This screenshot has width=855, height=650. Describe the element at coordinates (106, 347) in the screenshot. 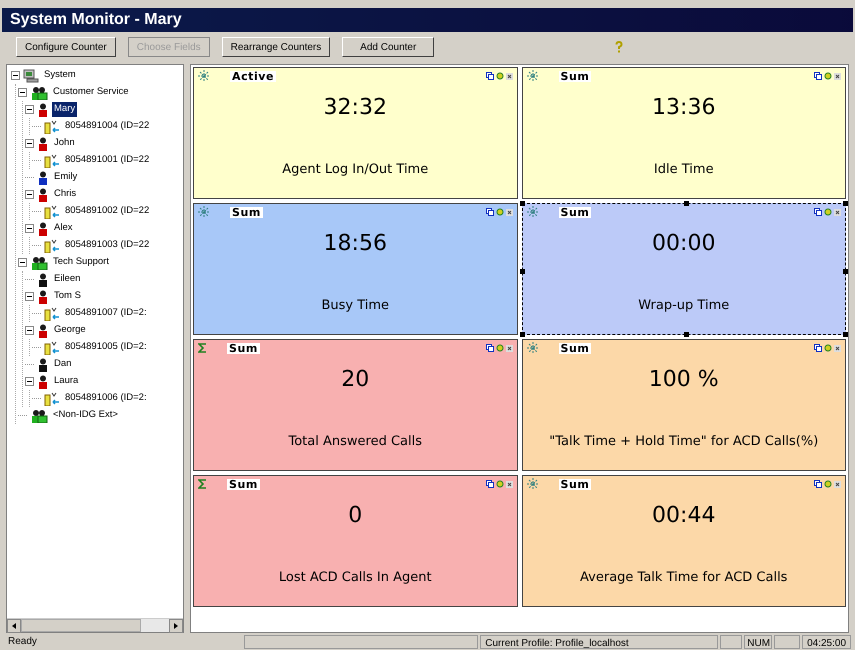

I see `tree-item: 8054891005 (ID=2:` at that location.